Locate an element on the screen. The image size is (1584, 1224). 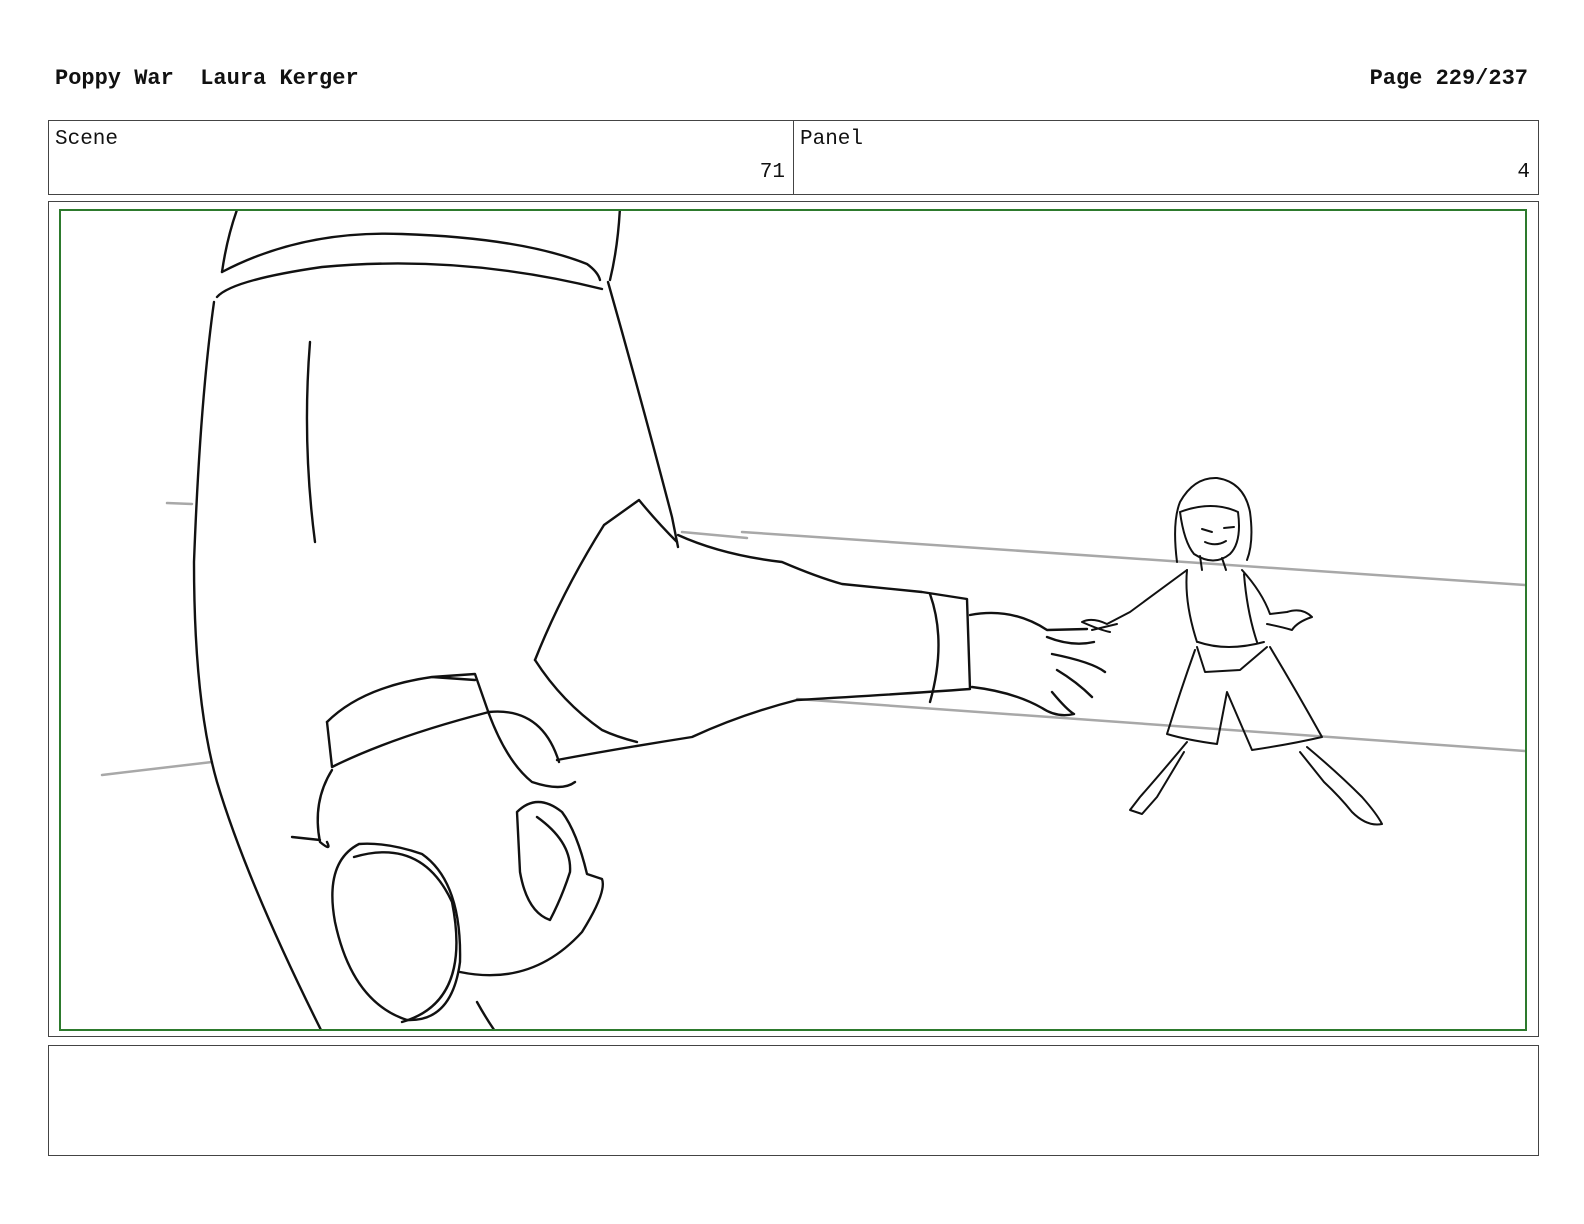
scene-cell: Scene 71 is located at coordinates (421, 157).